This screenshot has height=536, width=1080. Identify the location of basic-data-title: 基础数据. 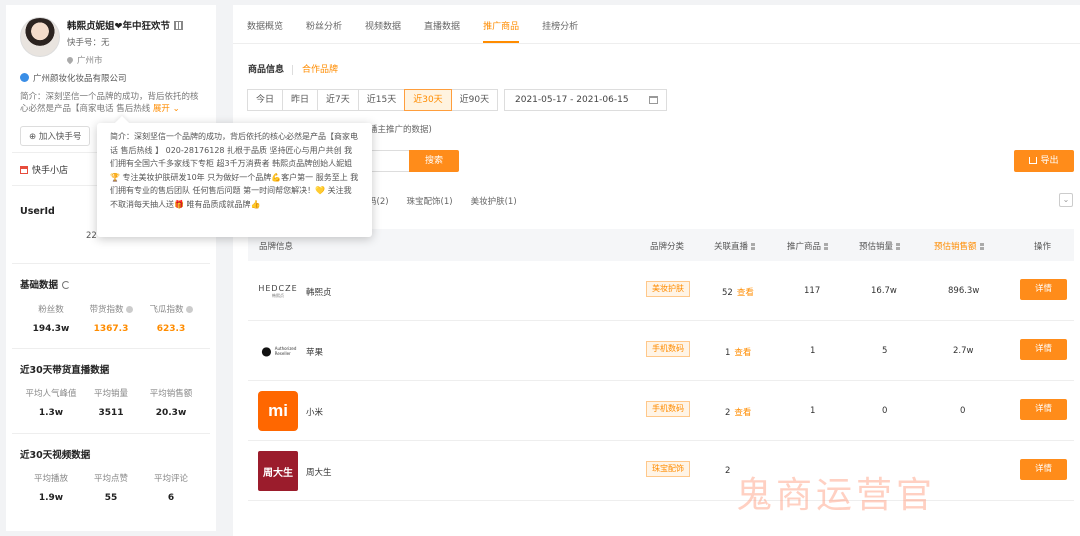
(45, 284).